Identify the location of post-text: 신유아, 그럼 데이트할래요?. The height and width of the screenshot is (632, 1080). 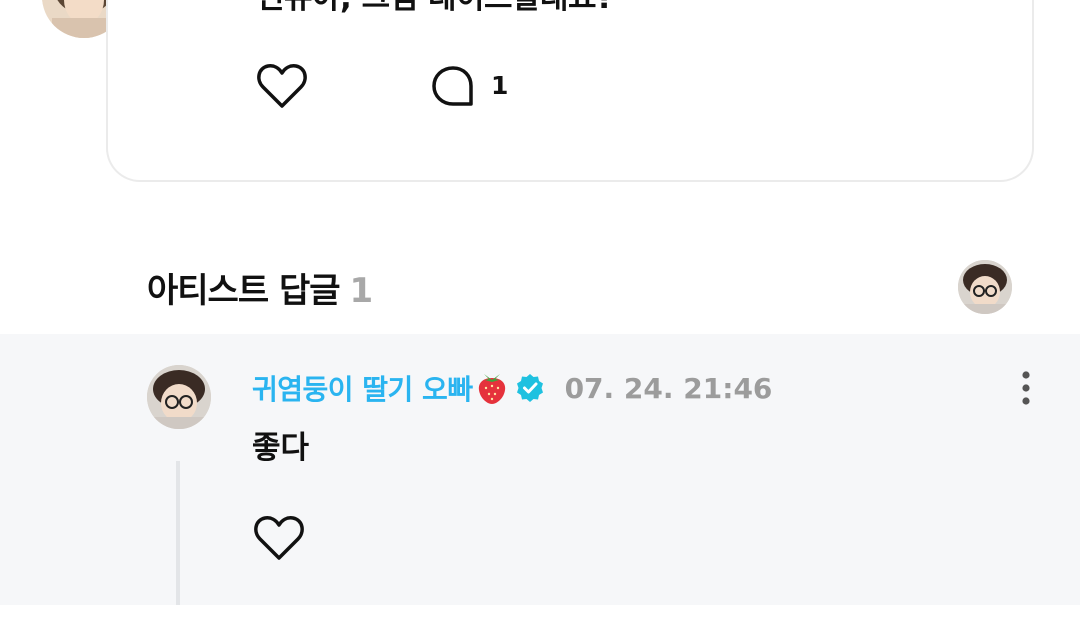
(435, 8).